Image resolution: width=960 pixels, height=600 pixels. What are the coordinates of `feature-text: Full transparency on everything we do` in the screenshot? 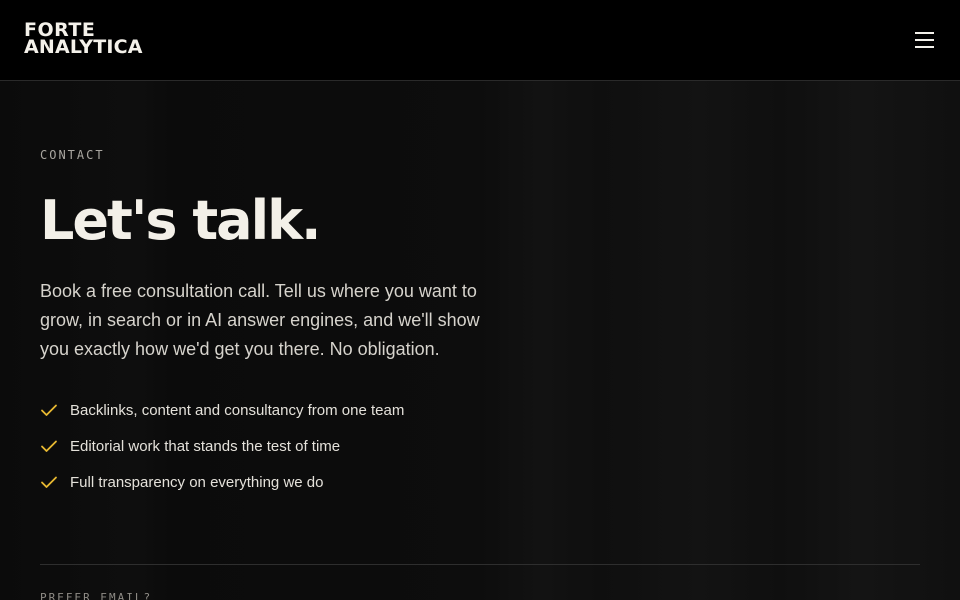 It's located at (197, 482).